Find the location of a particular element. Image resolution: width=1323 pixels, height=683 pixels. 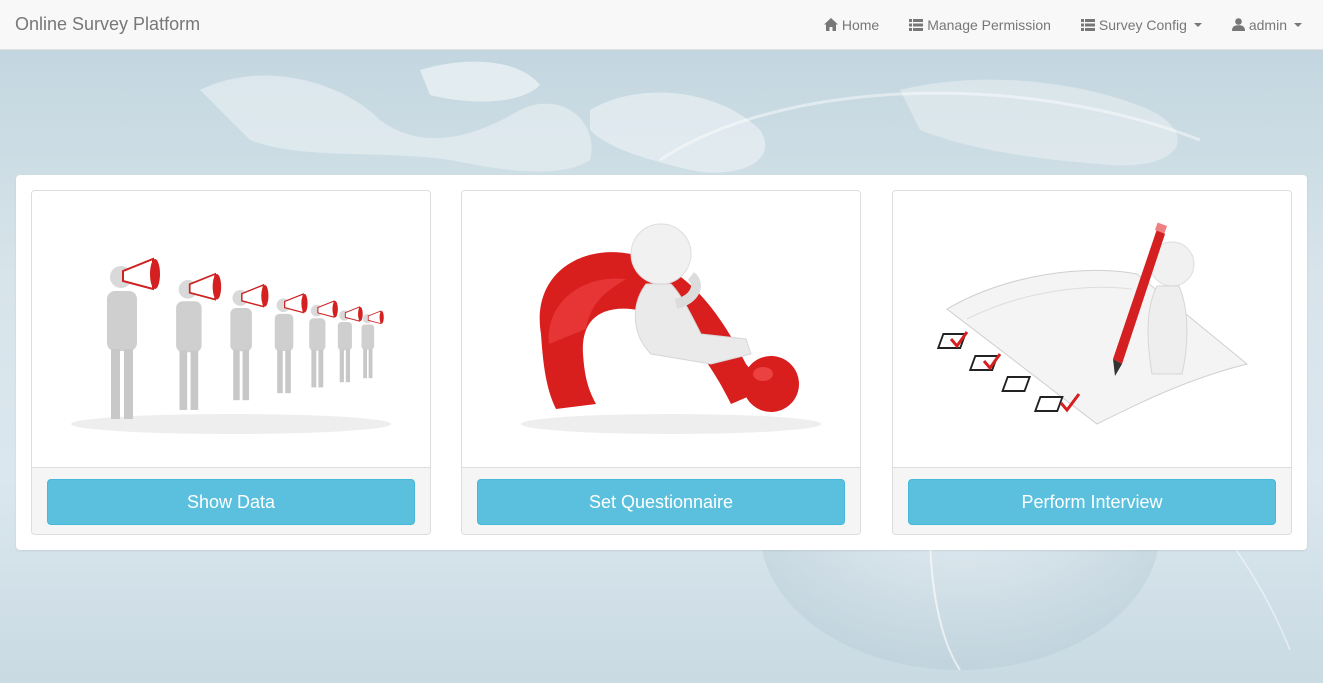

show-data-button: Show Data is located at coordinates (231, 502).